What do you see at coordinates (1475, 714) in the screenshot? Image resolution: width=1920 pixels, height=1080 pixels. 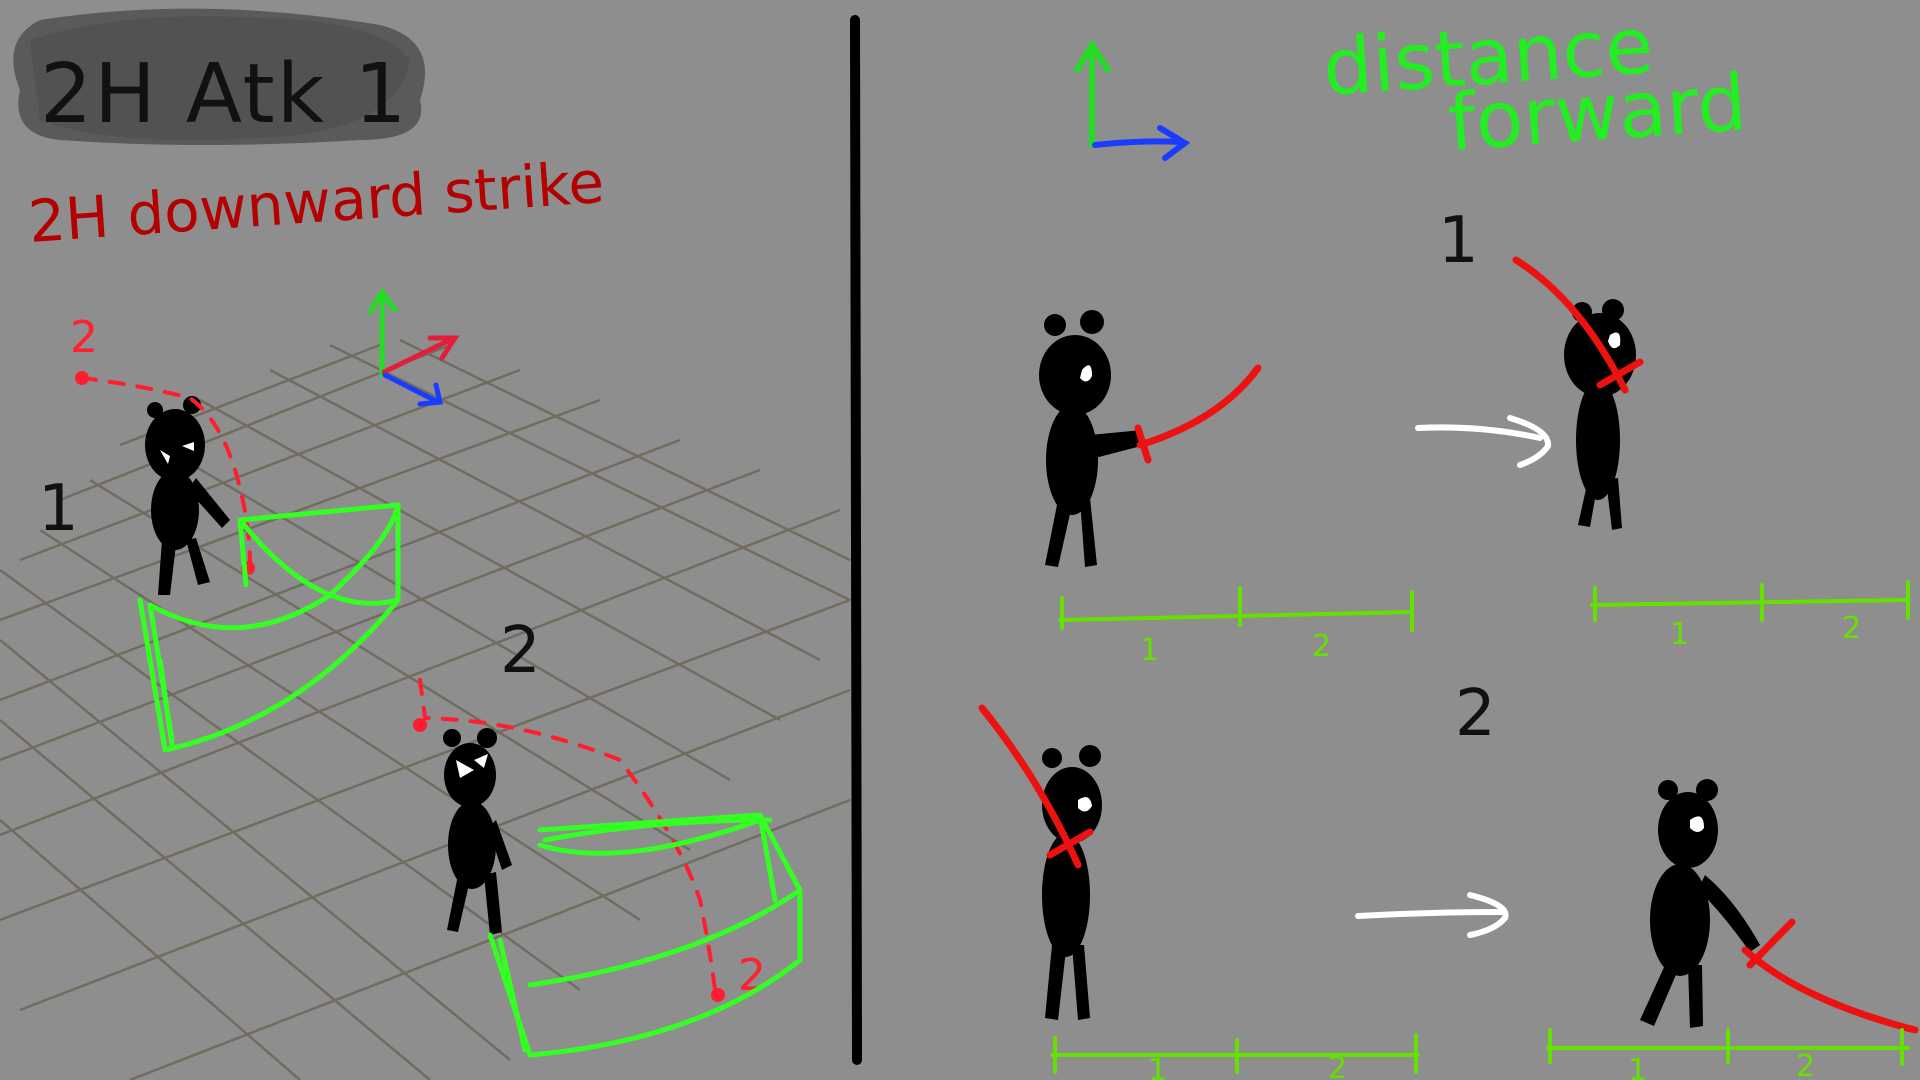 I see `row-2-label: 2` at bounding box center [1475, 714].